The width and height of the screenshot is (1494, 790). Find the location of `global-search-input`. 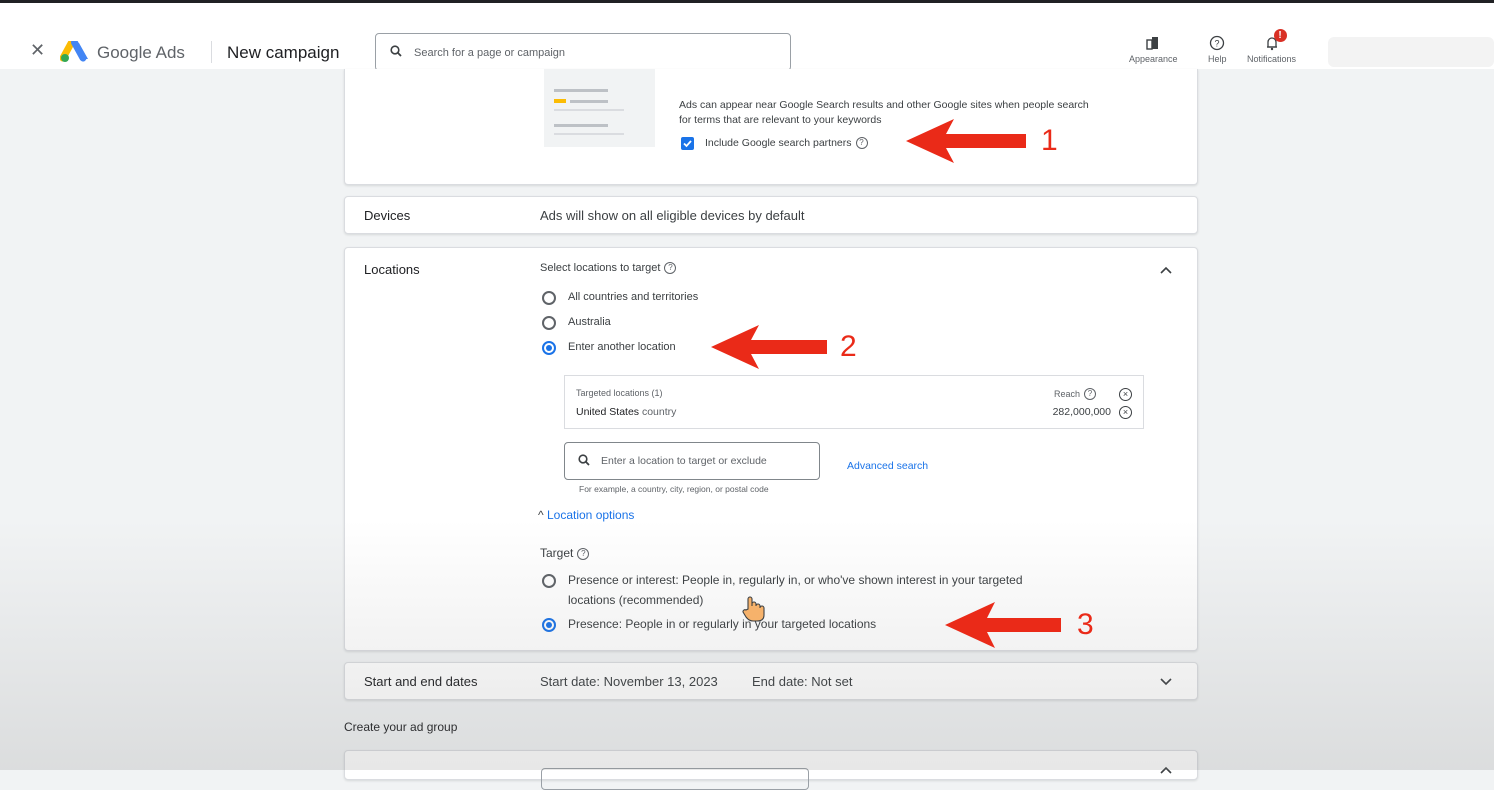

global-search-input is located at coordinates (594, 53).